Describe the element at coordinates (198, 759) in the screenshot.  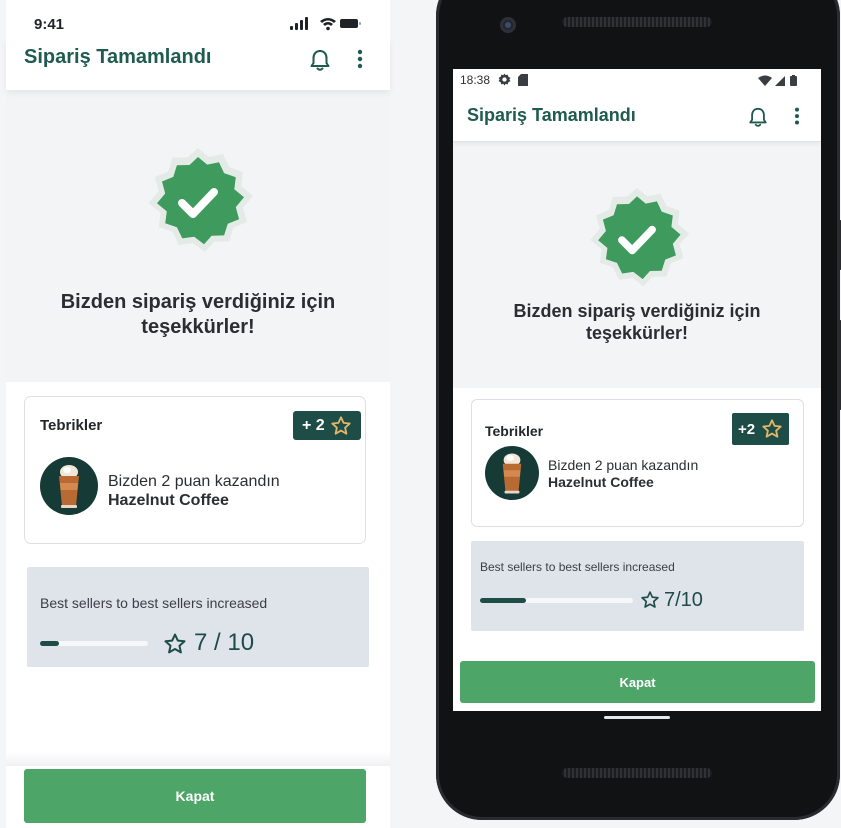
I see `bottom-bar-shadow` at that location.